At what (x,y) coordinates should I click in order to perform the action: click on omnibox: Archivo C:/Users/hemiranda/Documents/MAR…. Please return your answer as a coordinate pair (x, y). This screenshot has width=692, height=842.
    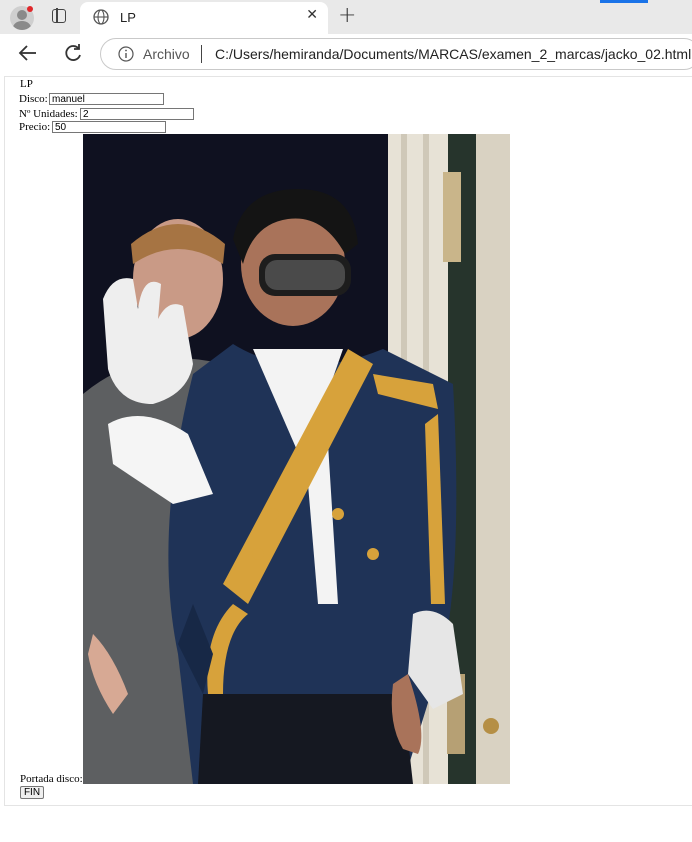
    Looking at the image, I should click on (396, 54).